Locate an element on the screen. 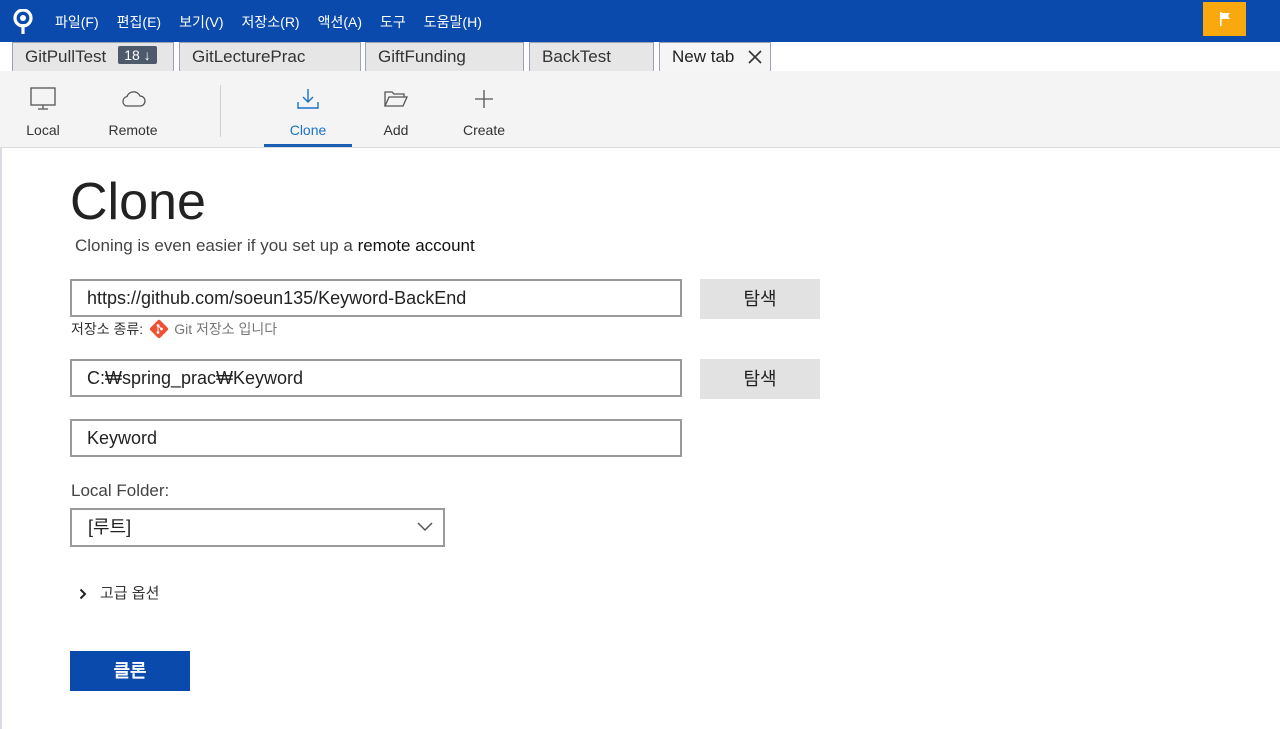 This screenshot has height=729, width=1280. menu-file: 파일(F) is located at coordinates (77, 22).